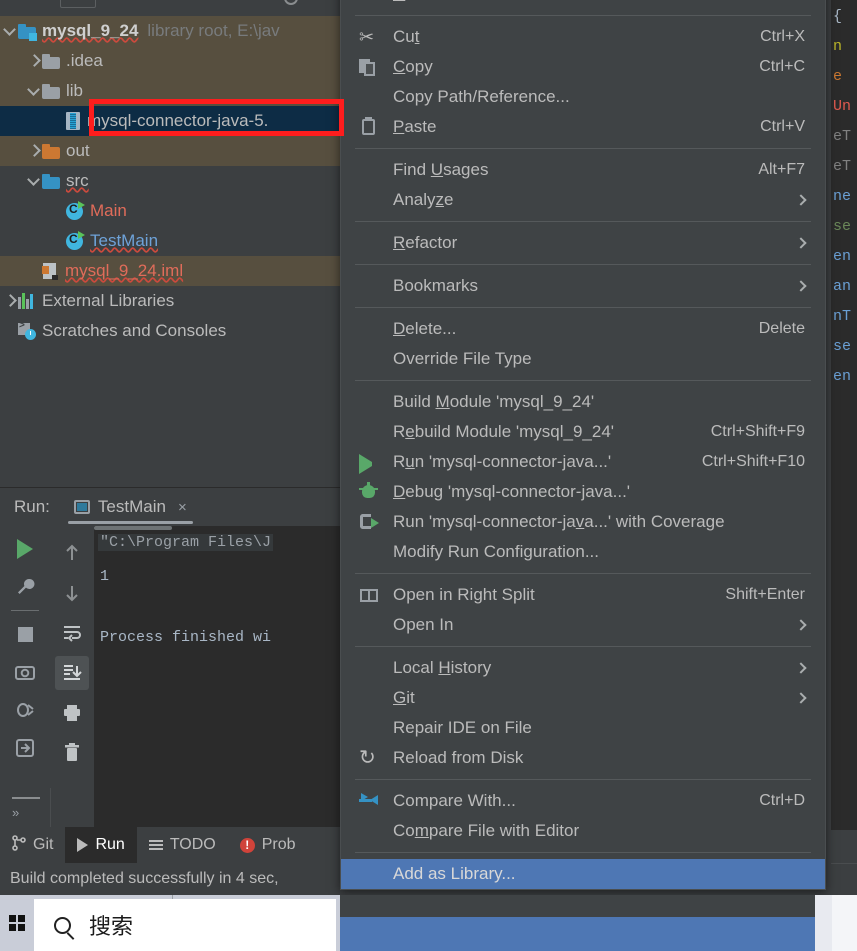 Image resolution: width=857 pixels, height=951 pixels. What do you see at coordinates (458, 757) in the screenshot?
I see `menu-item-label: Reload from Disk` at bounding box center [458, 757].